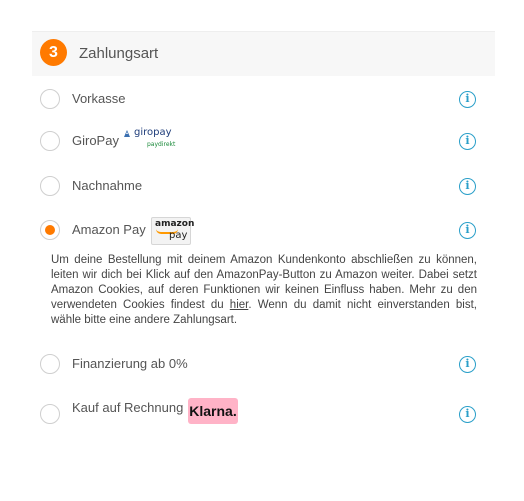 The height and width of the screenshot is (501, 524). I want to click on payment-option-amazon-pay: Amazon Pay amazon pay i, so click(260, 231).